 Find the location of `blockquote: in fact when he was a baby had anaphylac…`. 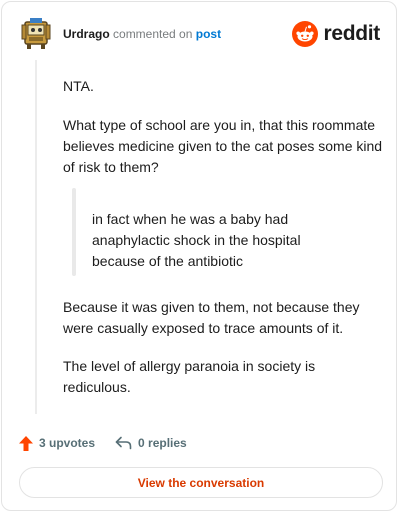

blockquote: in fact when he was a baby had anaphylac… is located at coordinates (222, 240).